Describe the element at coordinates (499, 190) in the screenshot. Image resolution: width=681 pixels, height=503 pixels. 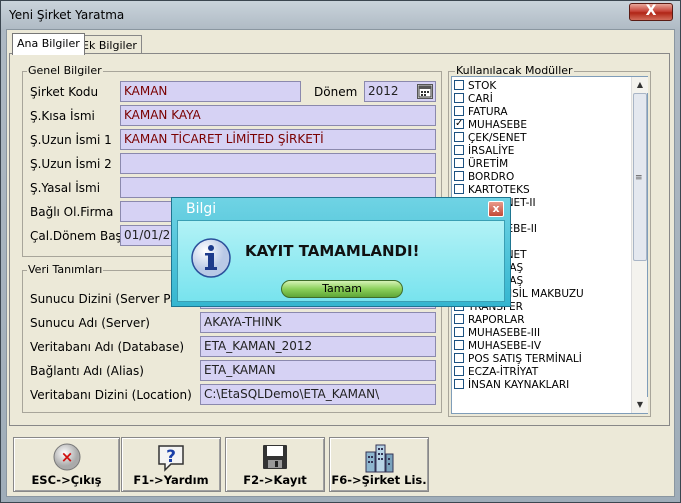
I see `module-label: KARTOTEKS` at that location.